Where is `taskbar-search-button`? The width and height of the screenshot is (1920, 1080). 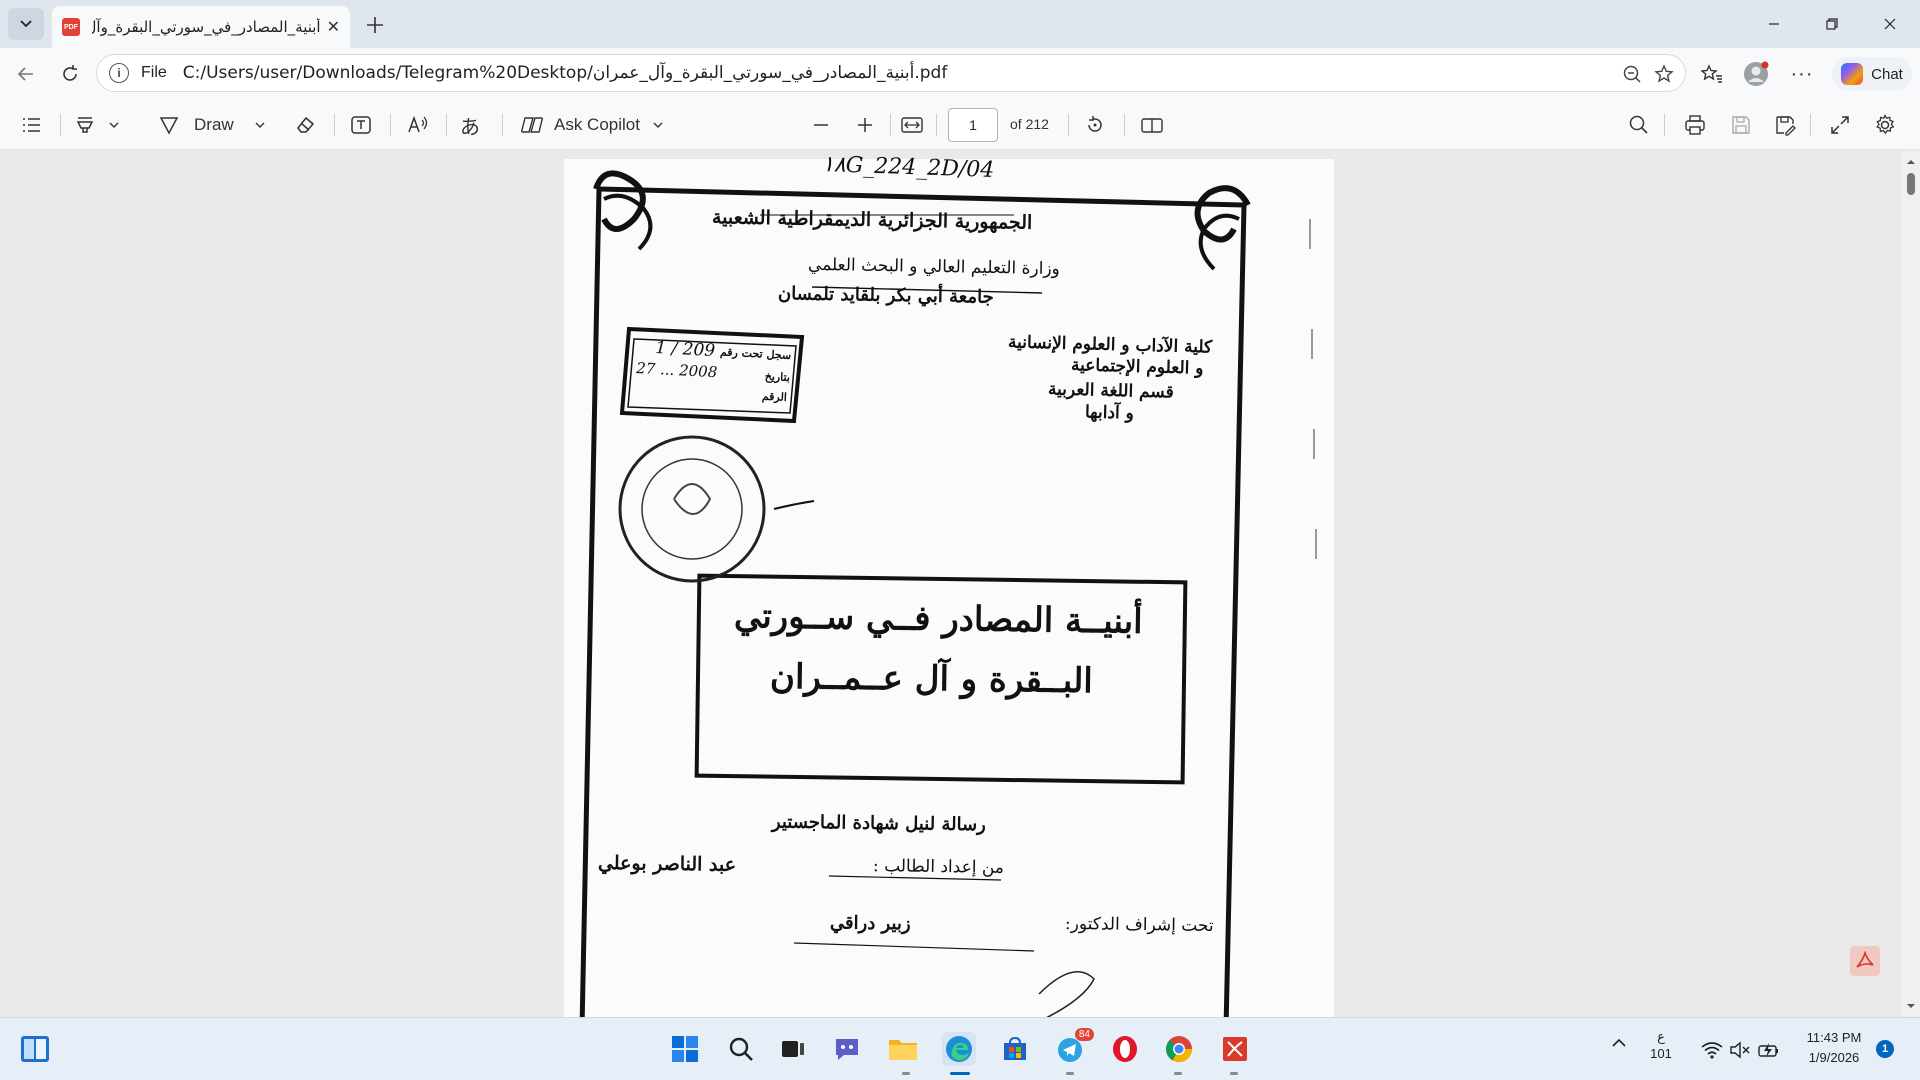
taskbar-search-button is located at coordinates (741, 1049).